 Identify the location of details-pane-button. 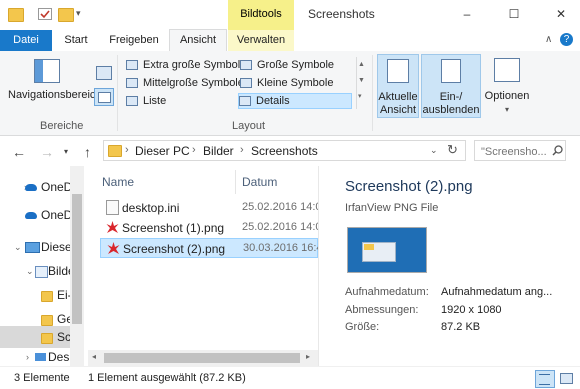
(104, 97).